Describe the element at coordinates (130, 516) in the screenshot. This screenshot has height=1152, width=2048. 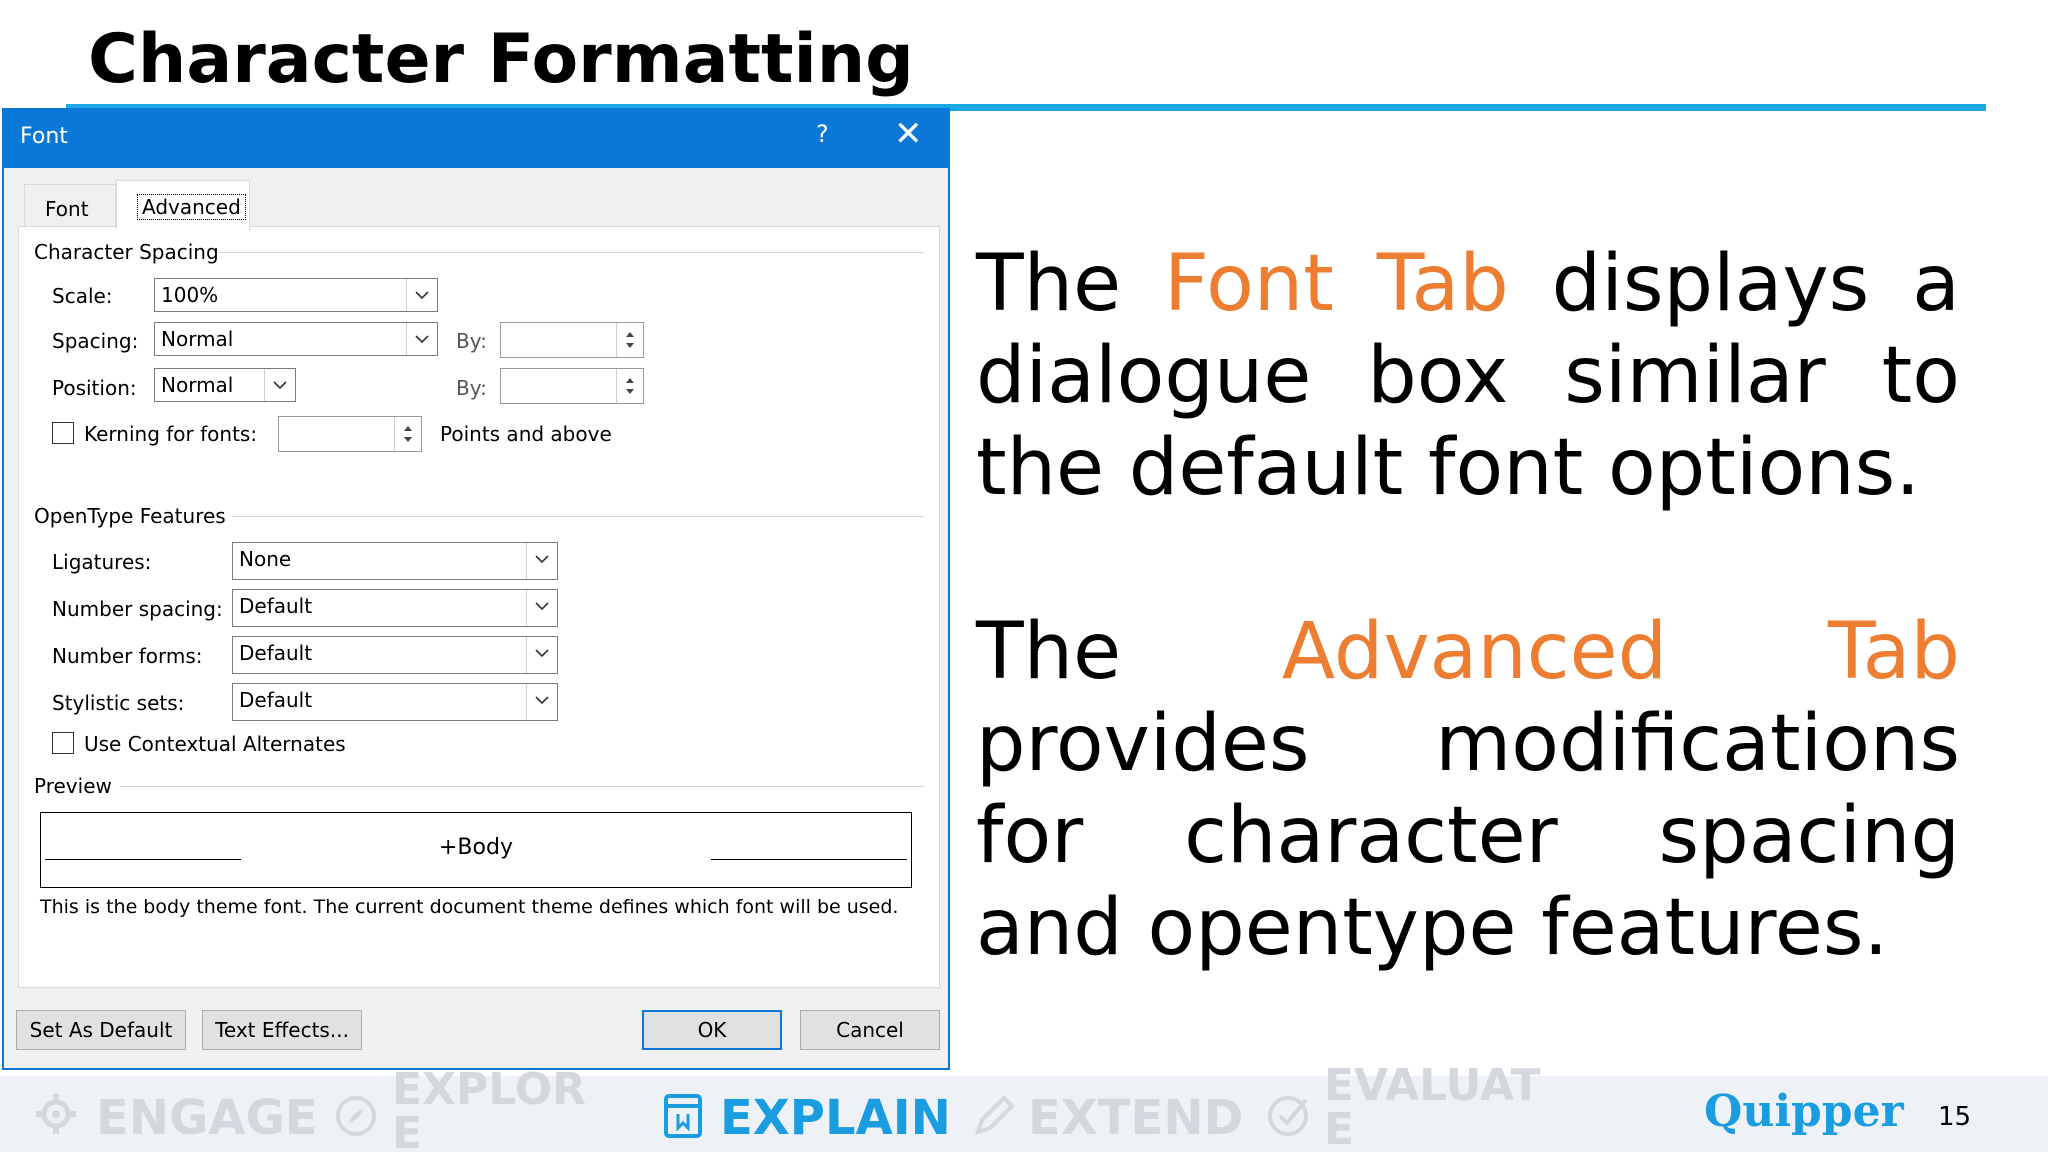
I see `opentype-heading: OpenType Features` at that location.